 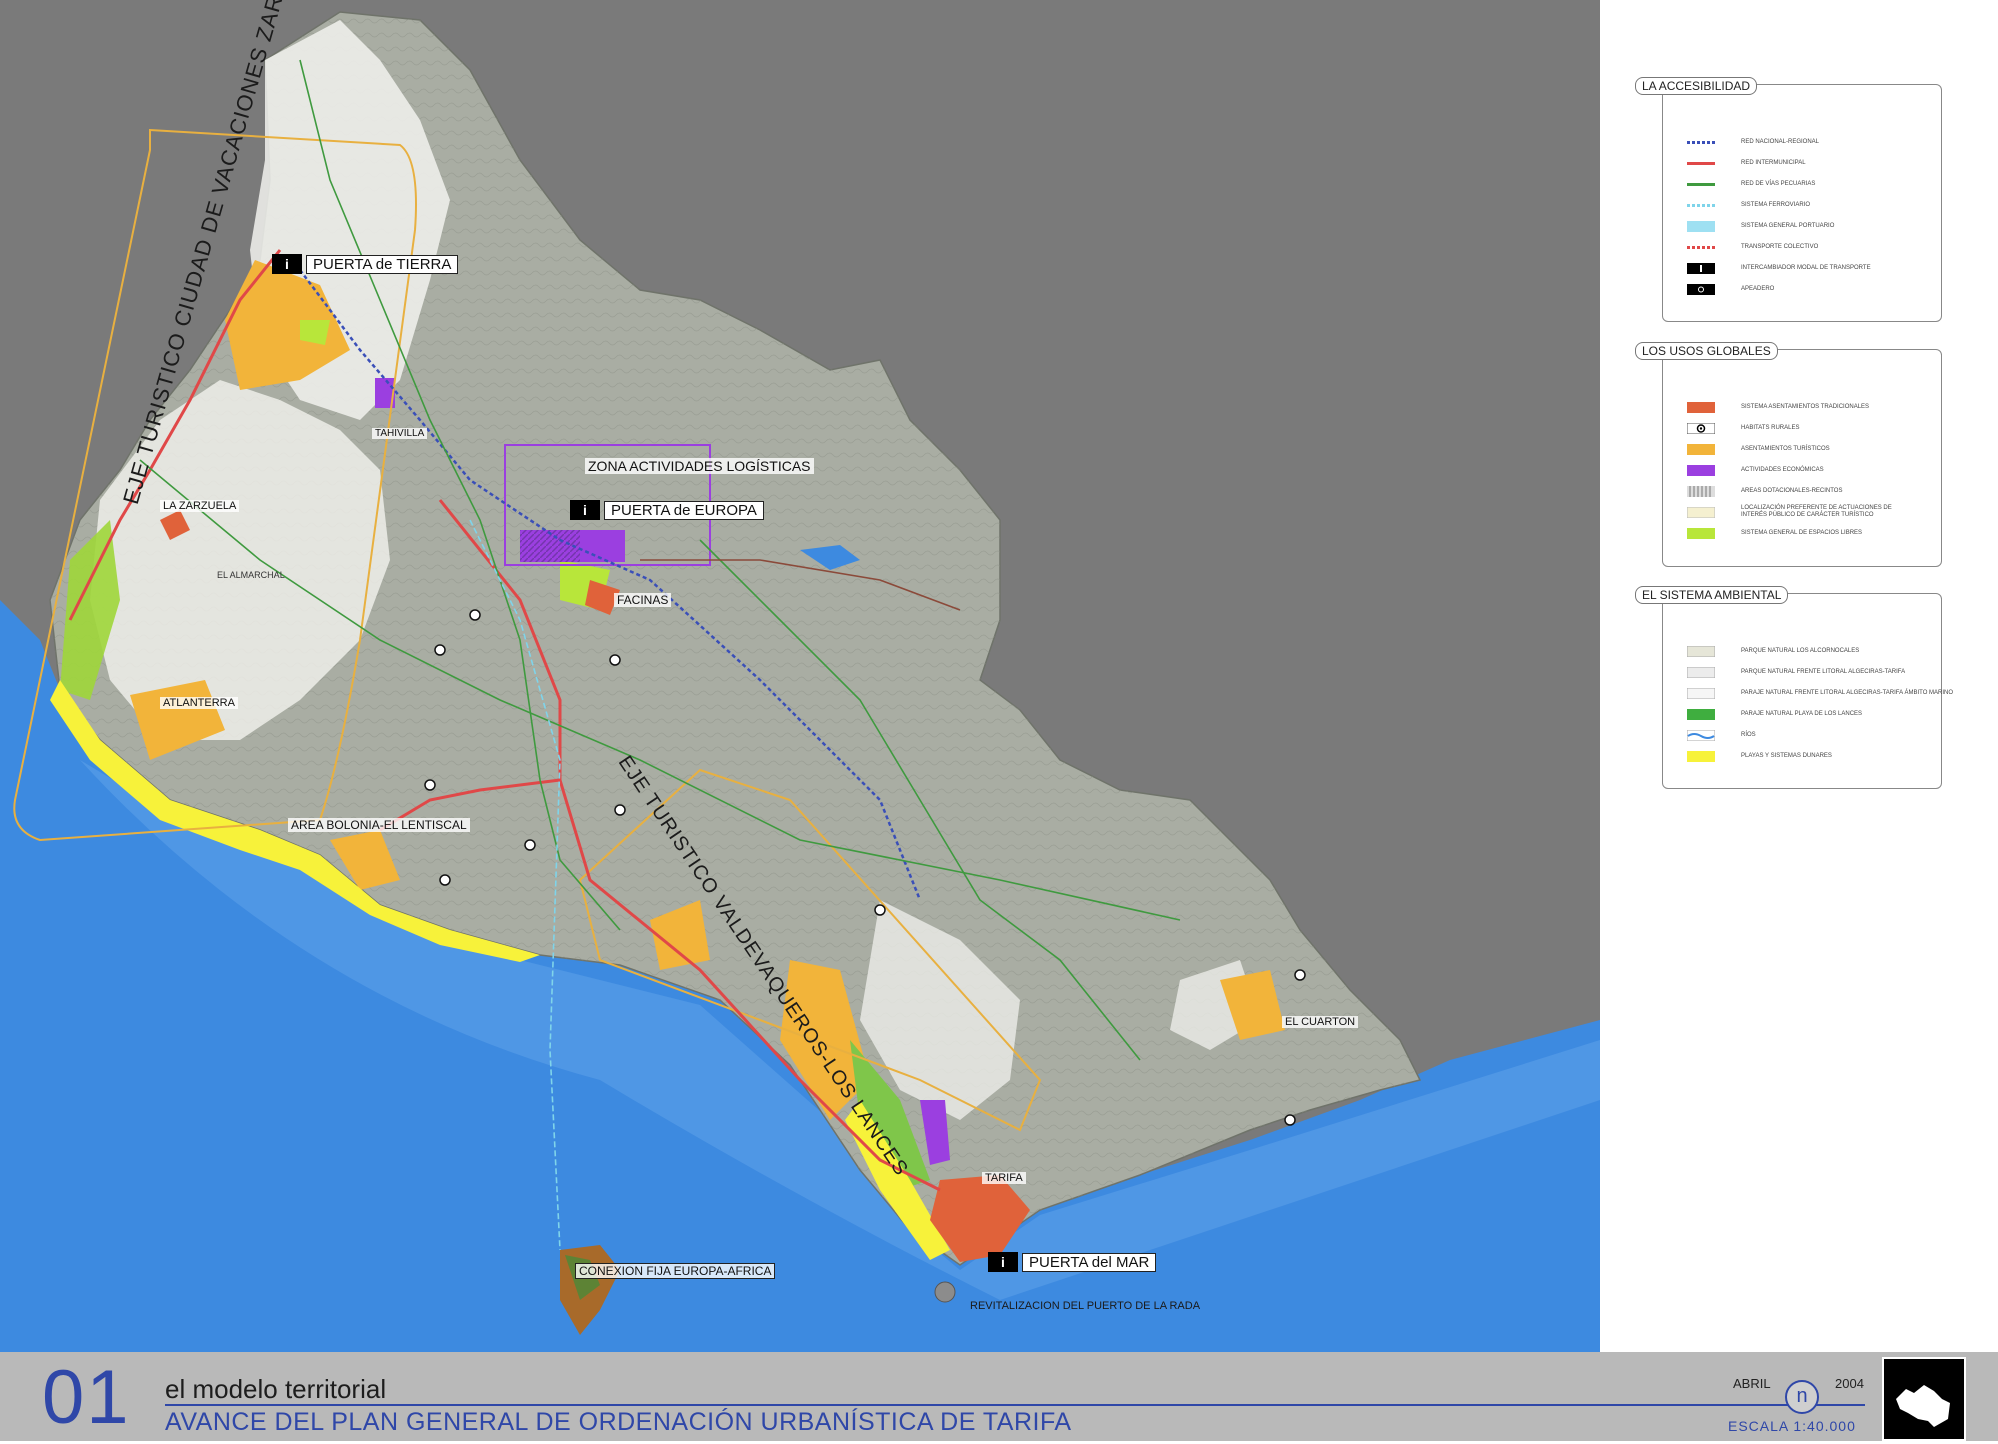 What do you see at coordinates (1701, 428) in the screenshot?
I see `legend-swatch-ring` at bounding box center [1701, 428].